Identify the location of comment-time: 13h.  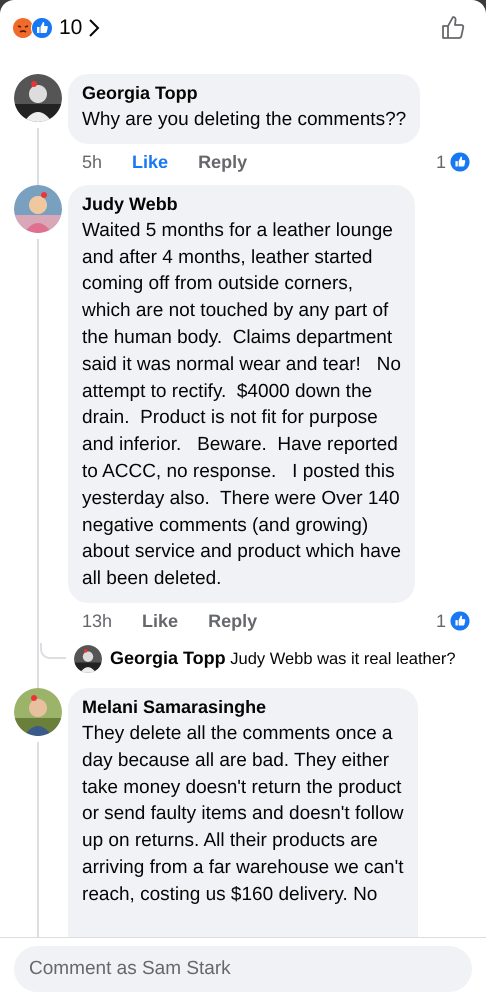
(97, 621).